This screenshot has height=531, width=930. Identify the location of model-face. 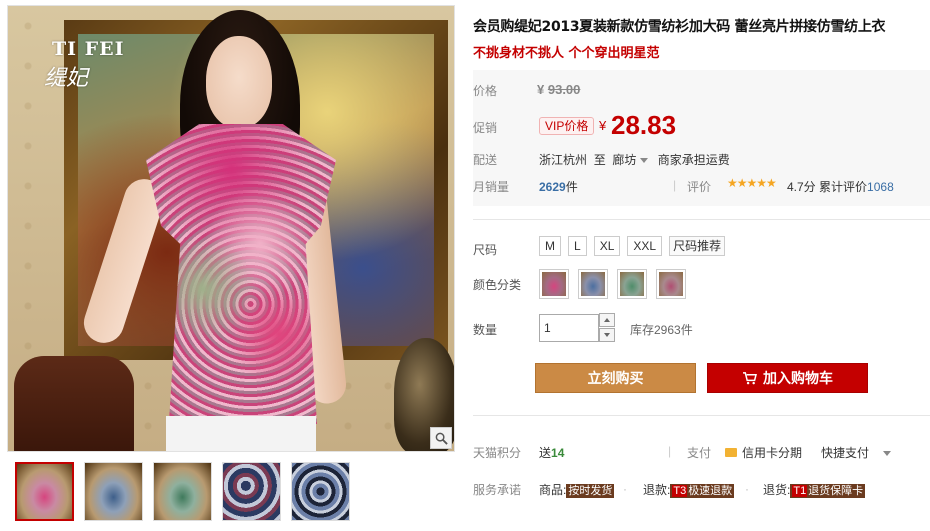
(239, 82).